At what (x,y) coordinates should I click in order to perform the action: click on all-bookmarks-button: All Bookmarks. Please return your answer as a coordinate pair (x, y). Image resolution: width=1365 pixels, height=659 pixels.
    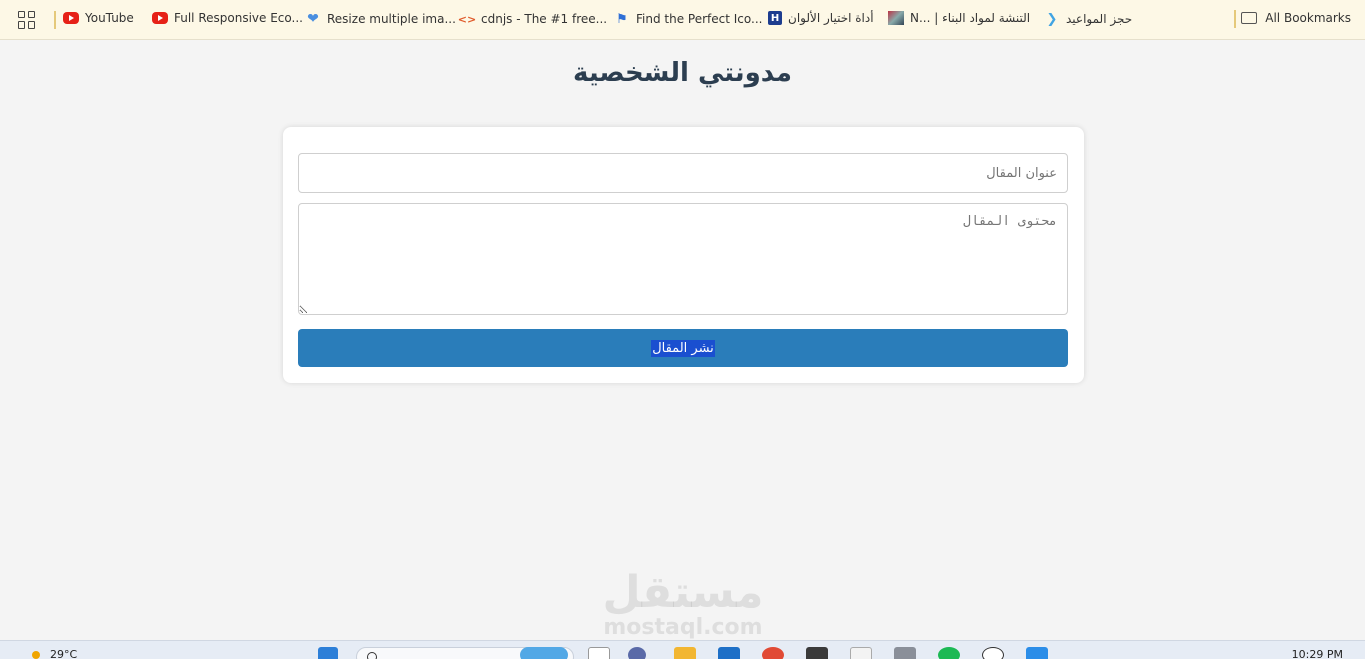
    Looking at the image, I should click on (1296, 18).